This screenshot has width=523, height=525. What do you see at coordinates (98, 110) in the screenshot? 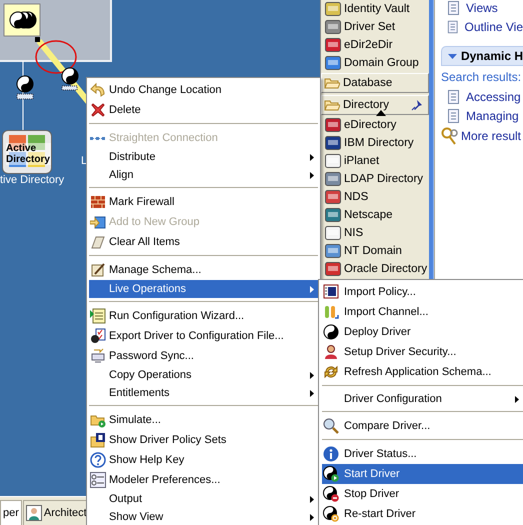
I see `delete-icon` at bounding box center [98, 110].